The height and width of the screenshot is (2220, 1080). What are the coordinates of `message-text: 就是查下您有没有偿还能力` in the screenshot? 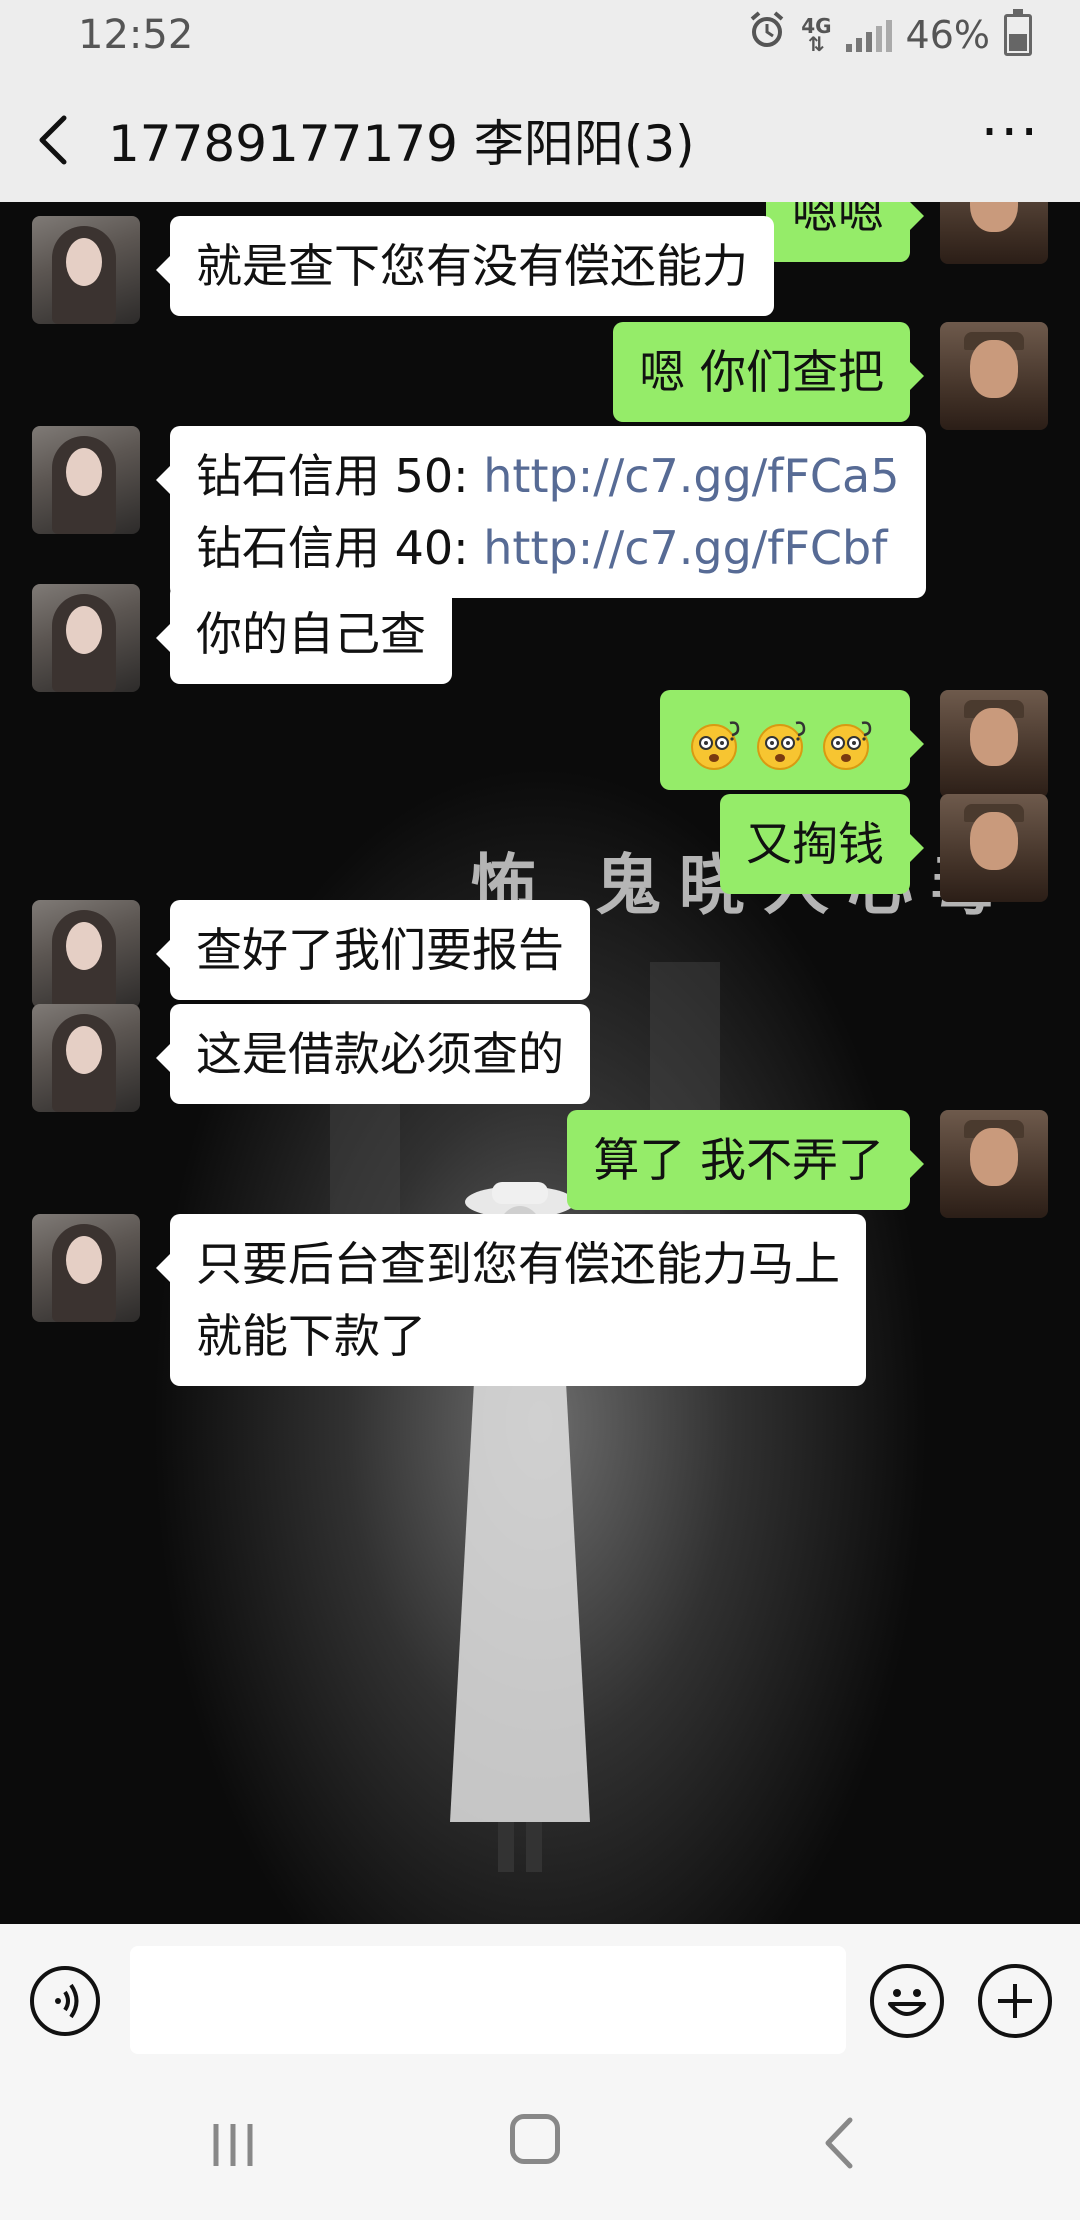 It's located at (472, 266).